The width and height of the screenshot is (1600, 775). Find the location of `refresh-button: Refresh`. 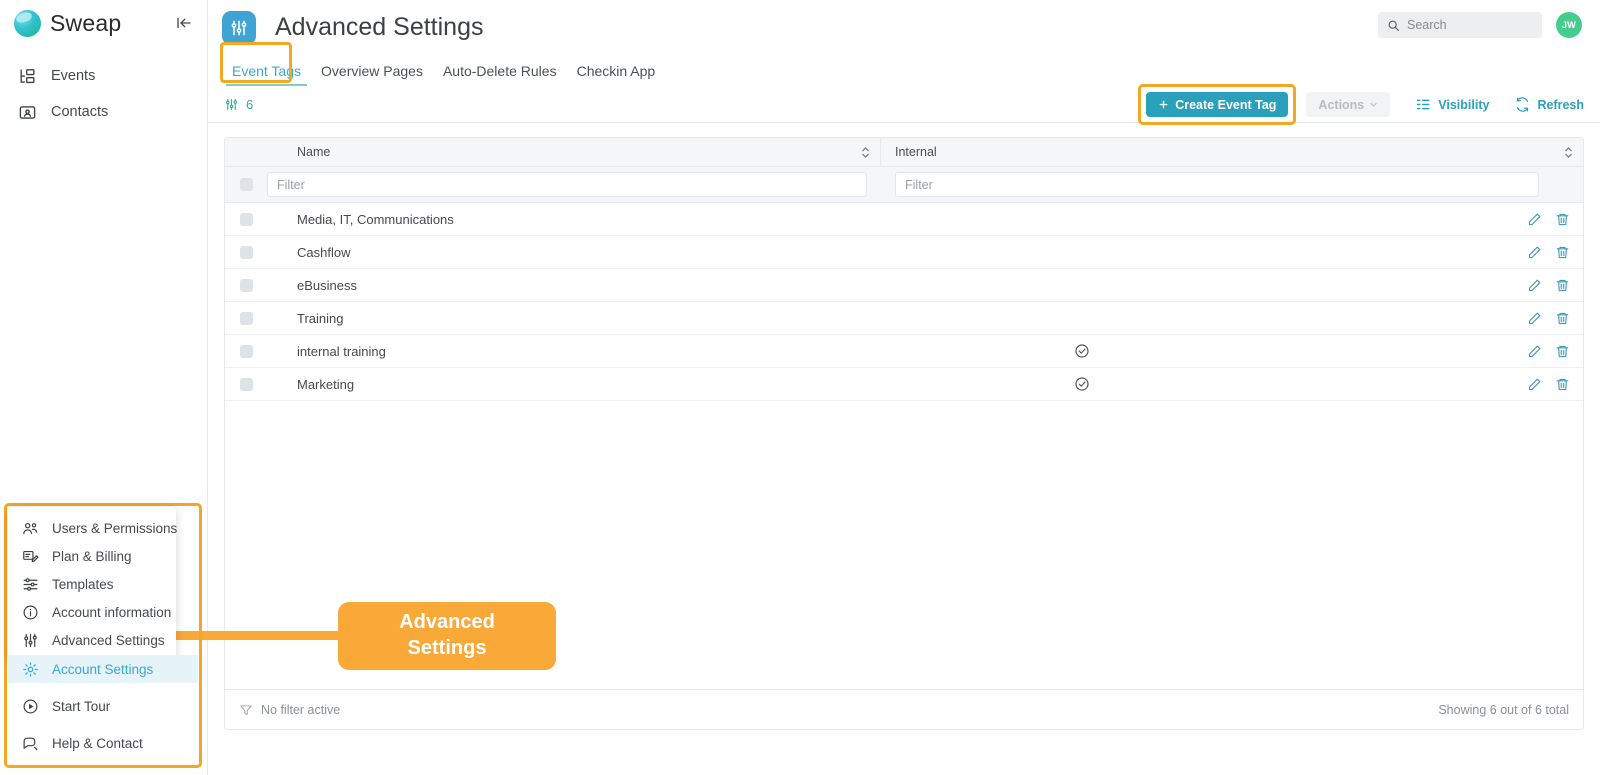

refresh-button: Refresh is located at coordinates (1549, 104).